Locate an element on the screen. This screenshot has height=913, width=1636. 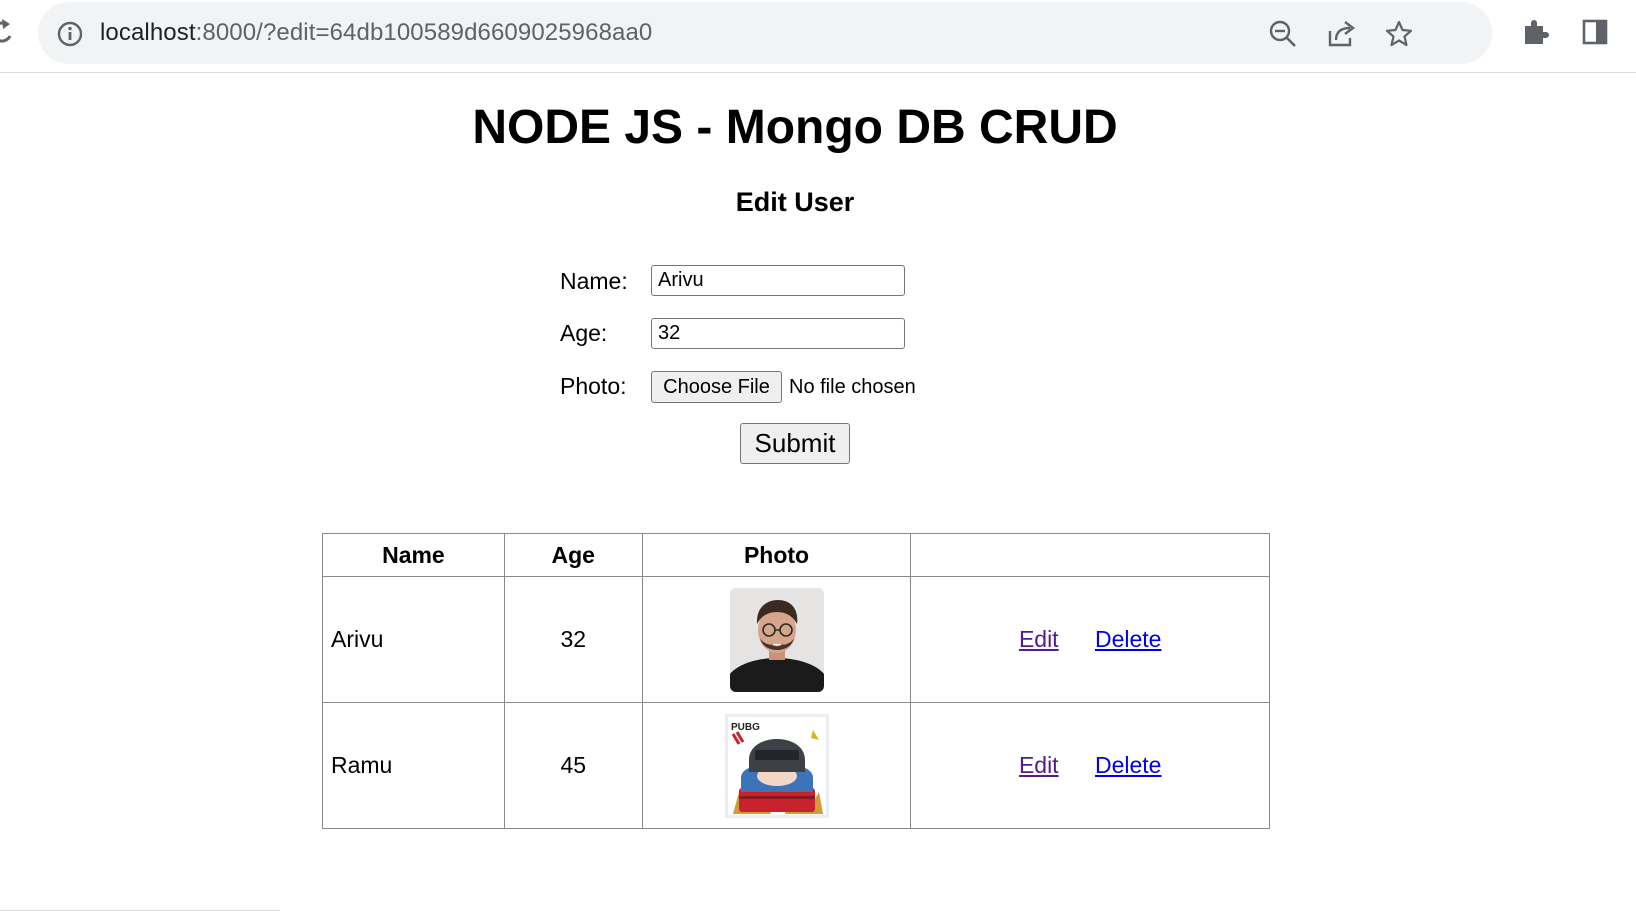
svg-text: PUBG is located at coordinates (745, 727).